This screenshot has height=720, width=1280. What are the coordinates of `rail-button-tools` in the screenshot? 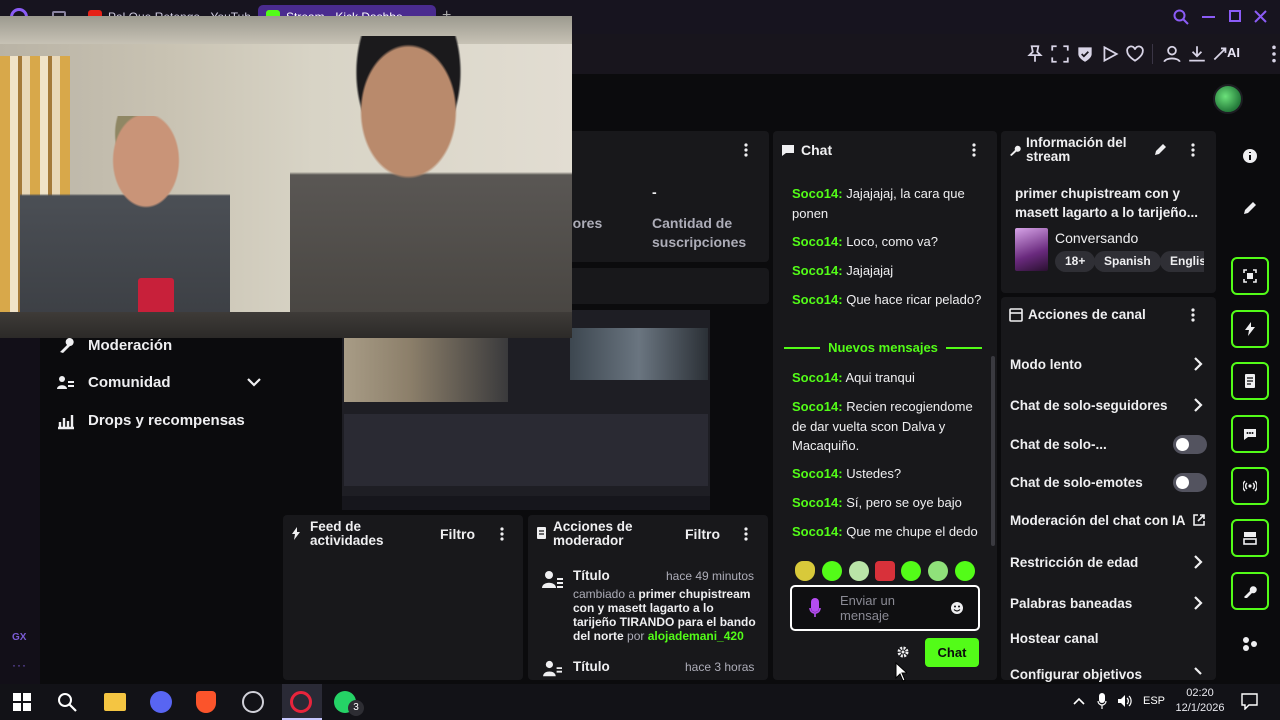 It's located at (1250, 591).